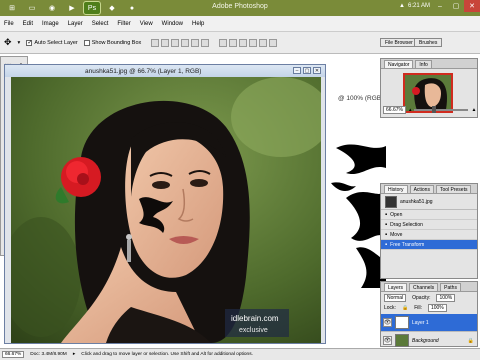  What do you see at coordinates (29, 42) in the screenshot?
I see `auto-select-box` at bounding box center [29, 42].